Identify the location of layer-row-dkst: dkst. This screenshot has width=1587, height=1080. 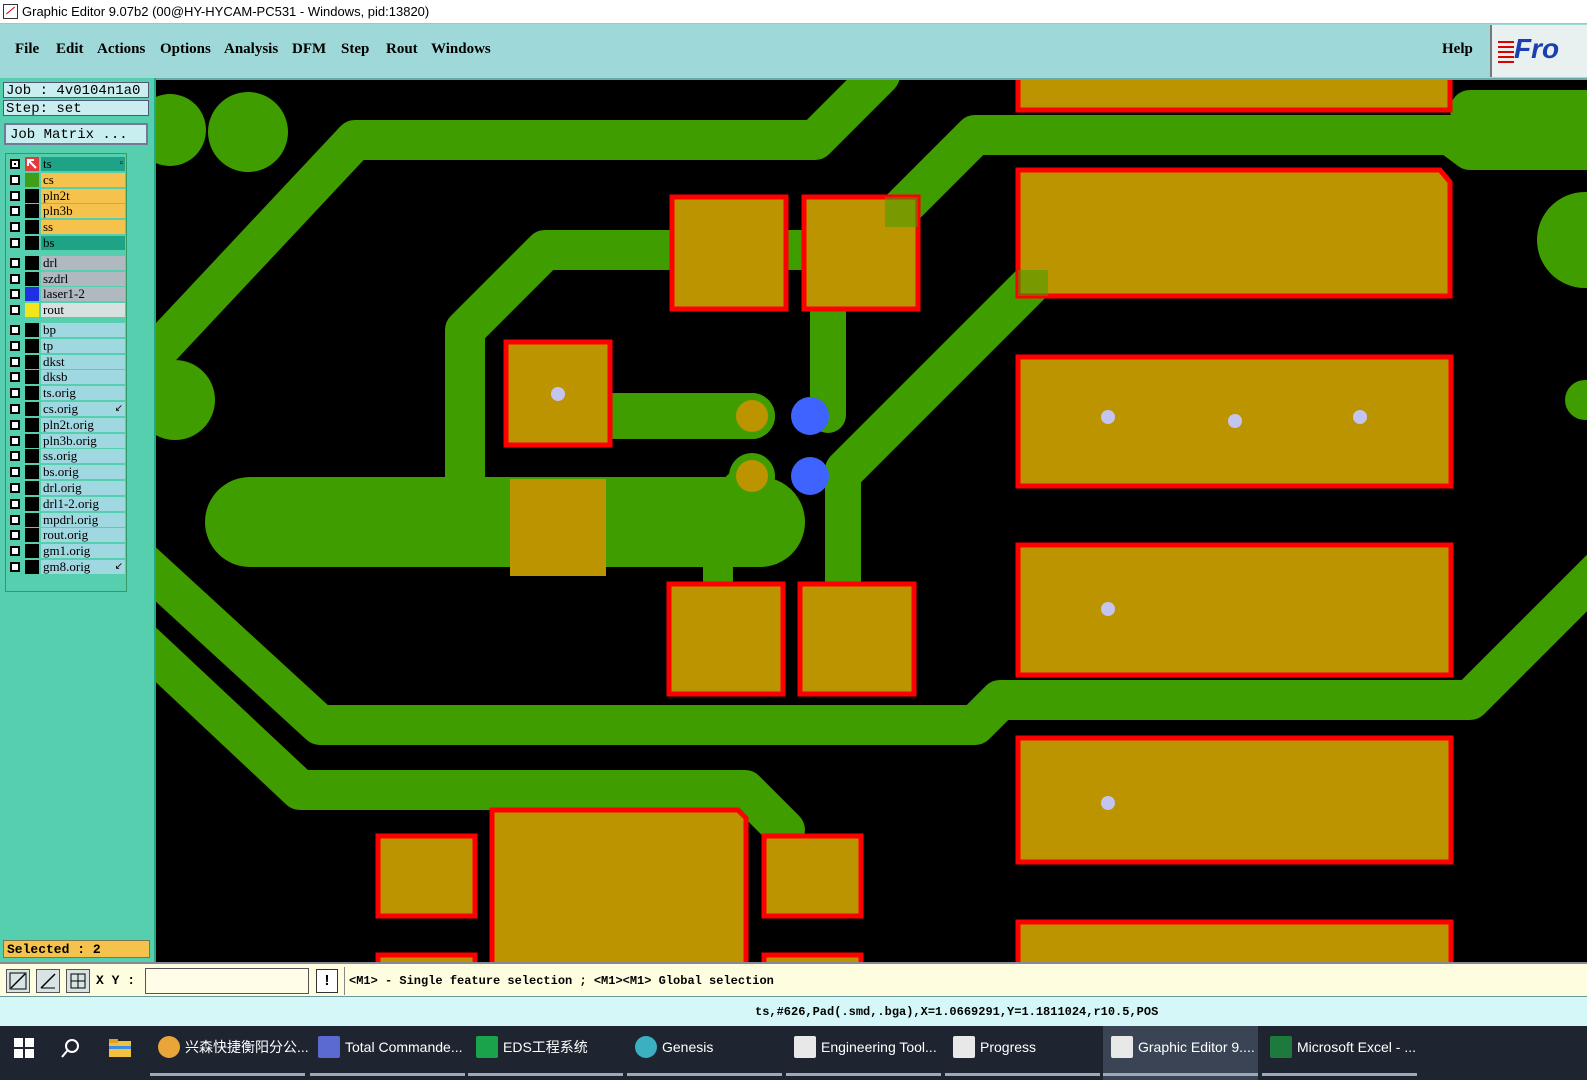
(66, 361).